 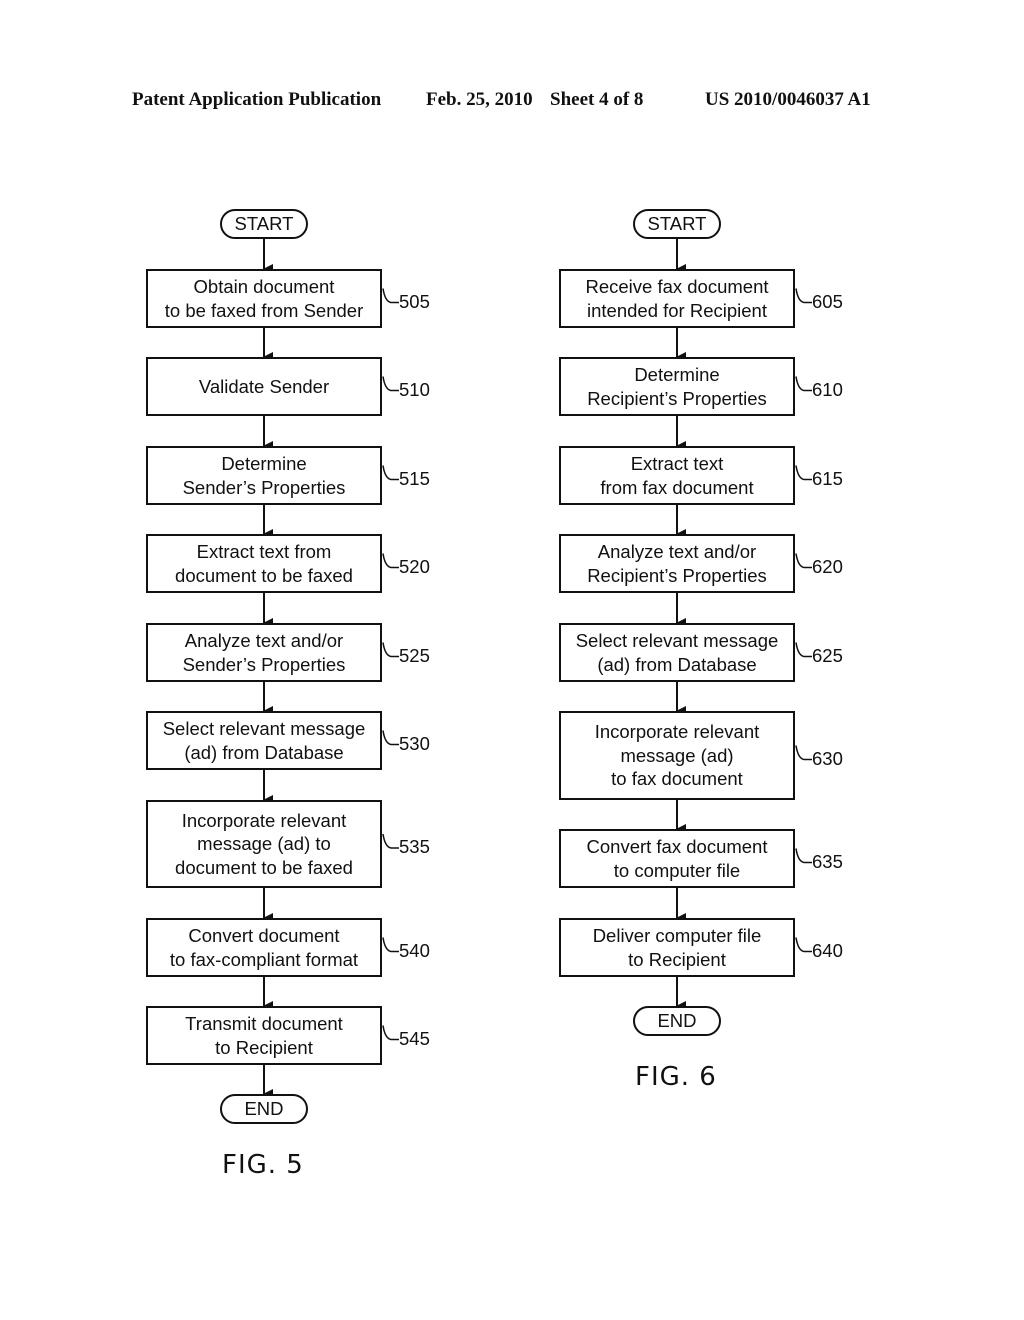 I want to click on fig5-ref-number: 535, so click(x=414, y=846).